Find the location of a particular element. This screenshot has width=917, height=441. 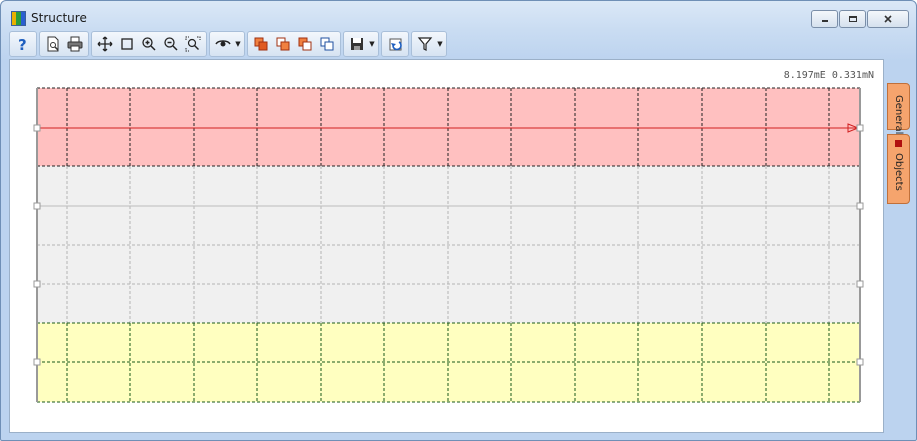

floppy-icon is located at coordinates (357, 44).